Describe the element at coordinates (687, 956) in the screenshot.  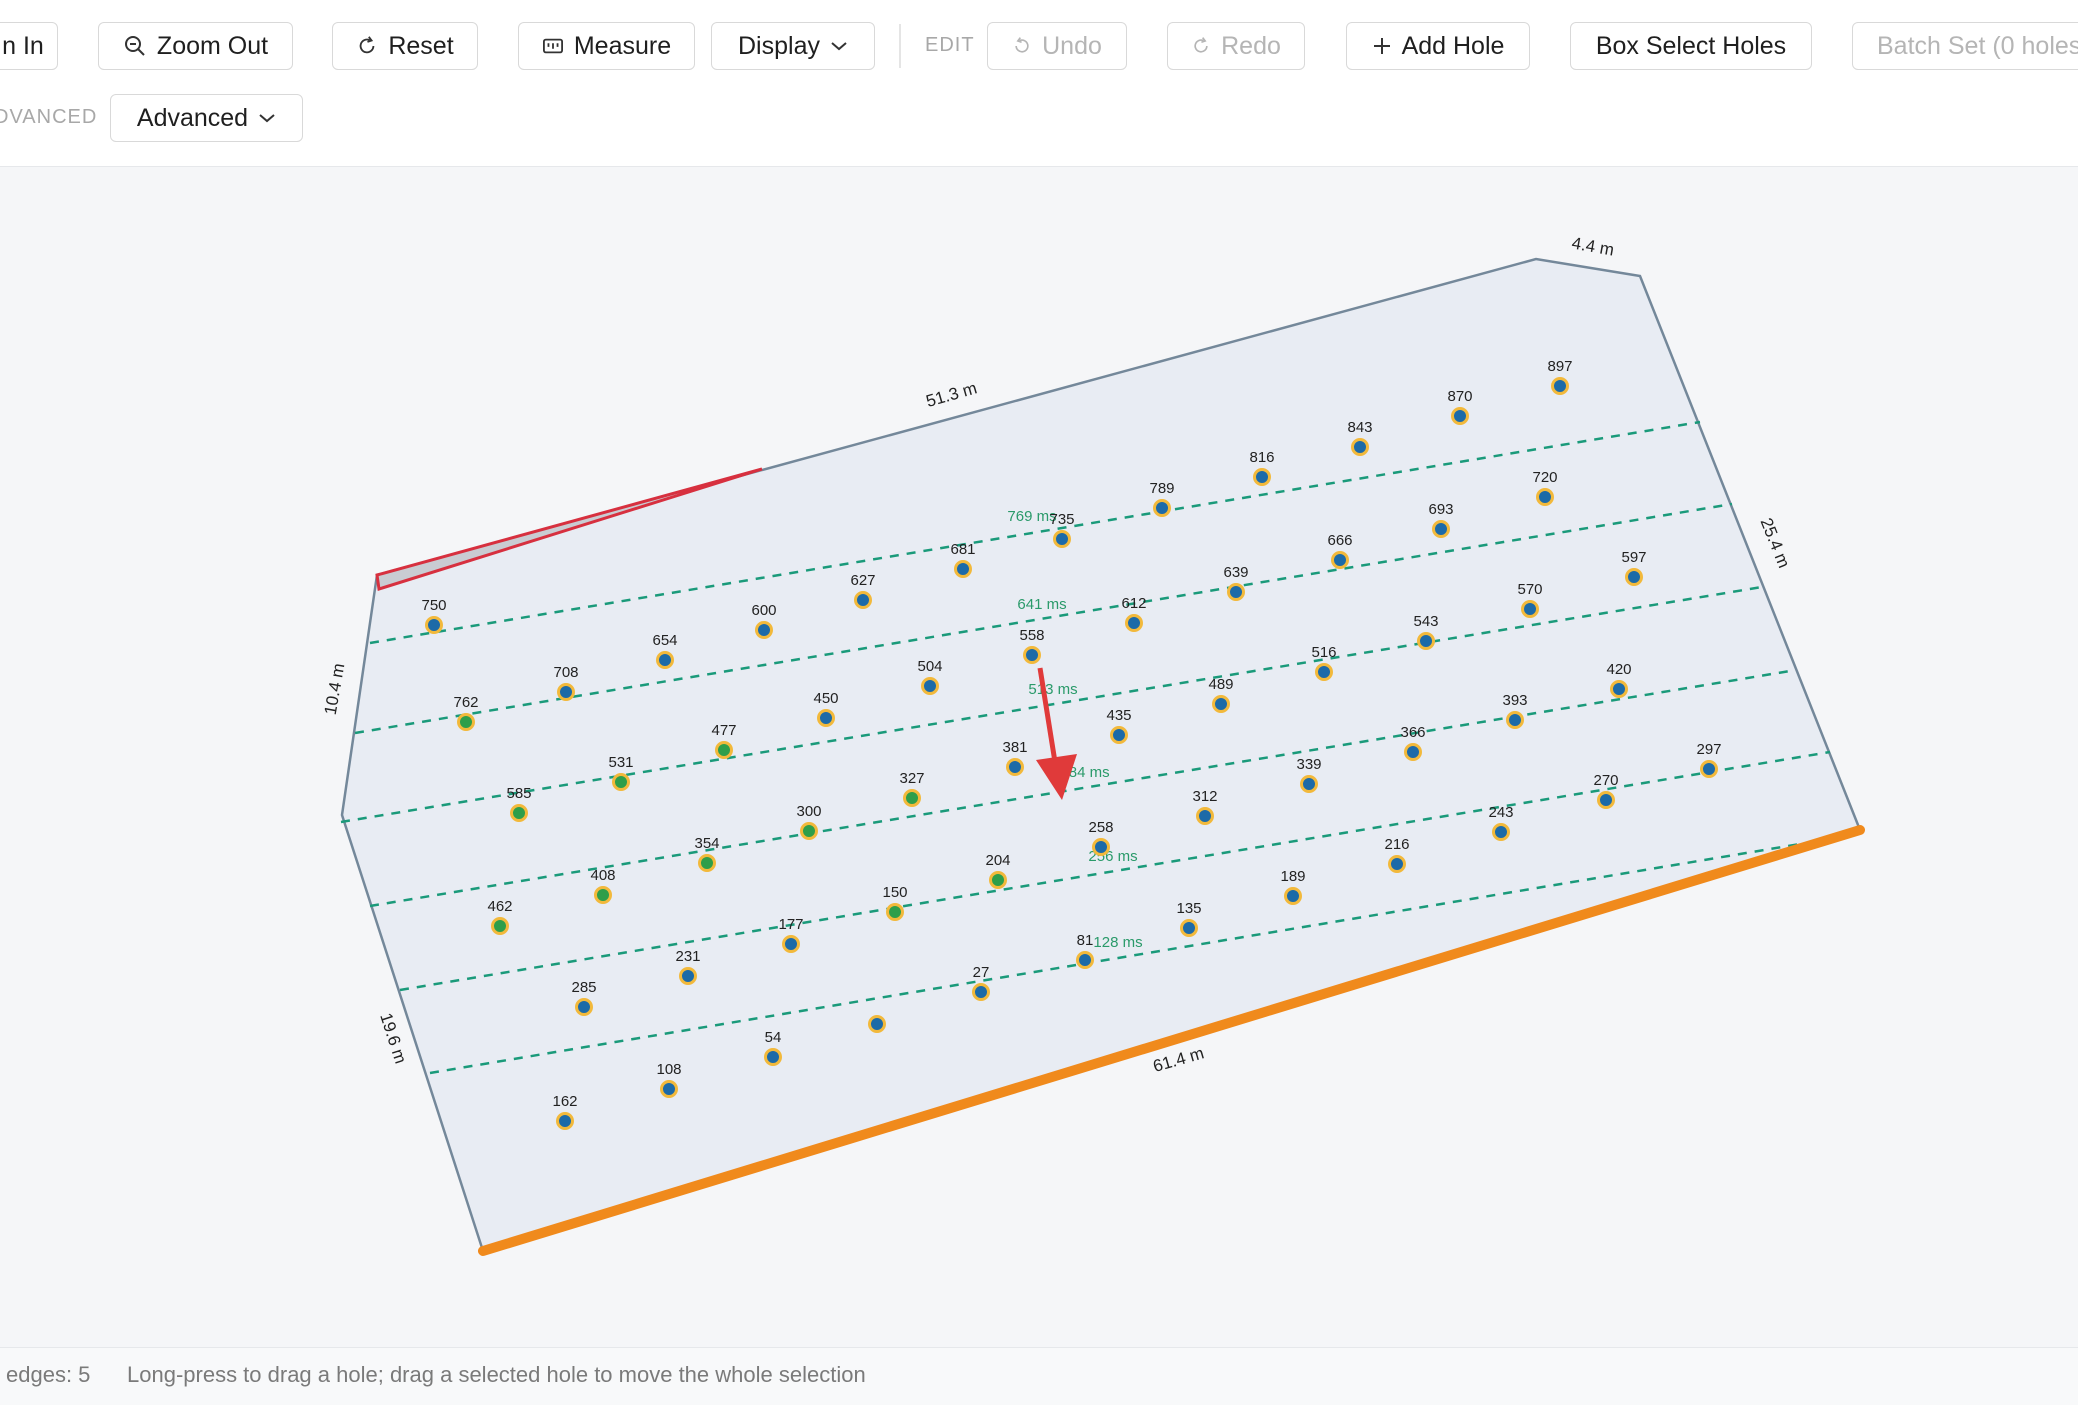
I see `hole-depth-label: 231` at that location.